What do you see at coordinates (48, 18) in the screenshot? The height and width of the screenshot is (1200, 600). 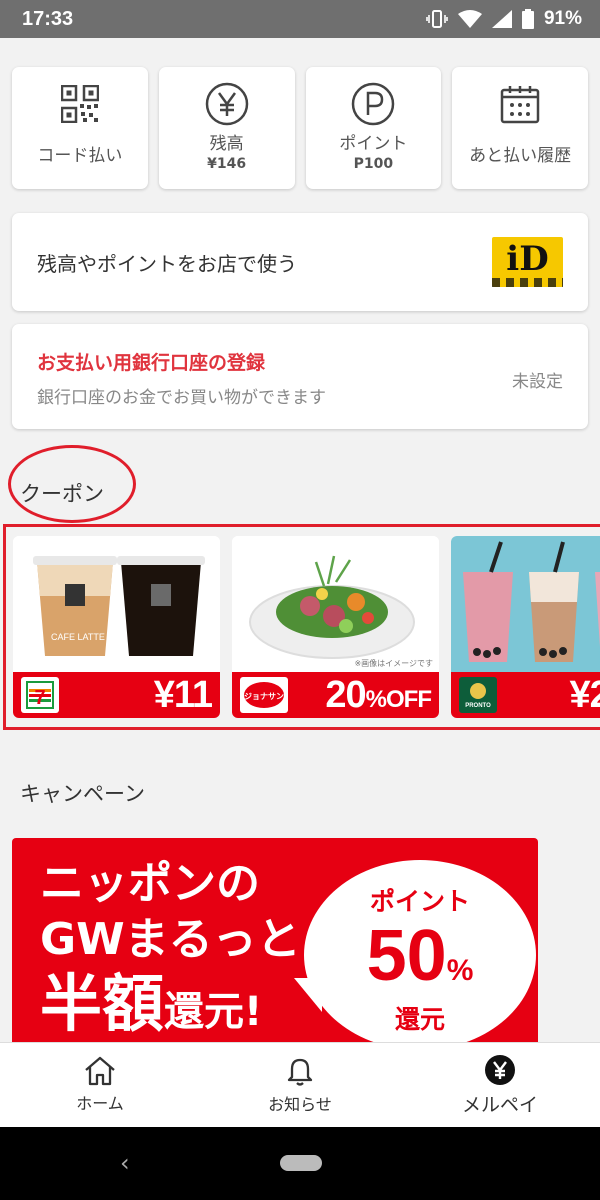 I see `status-time: 17:33` at bounding box center [48, 18].